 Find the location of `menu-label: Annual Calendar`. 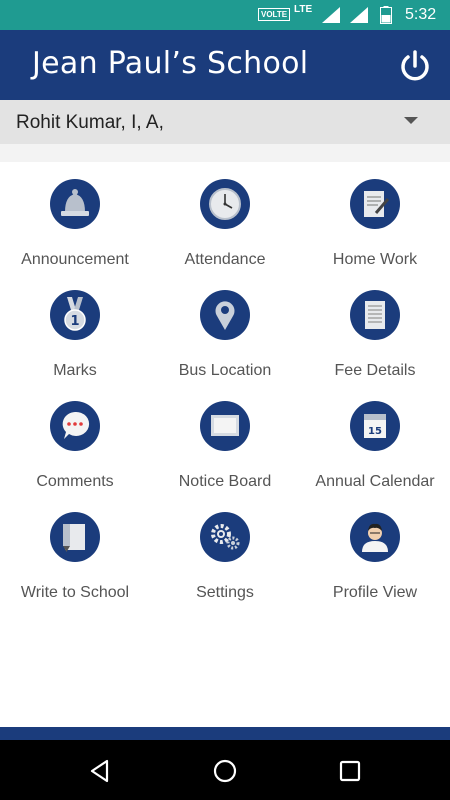

menu-label: Annual Calendar is located at coordinates (375, 481).